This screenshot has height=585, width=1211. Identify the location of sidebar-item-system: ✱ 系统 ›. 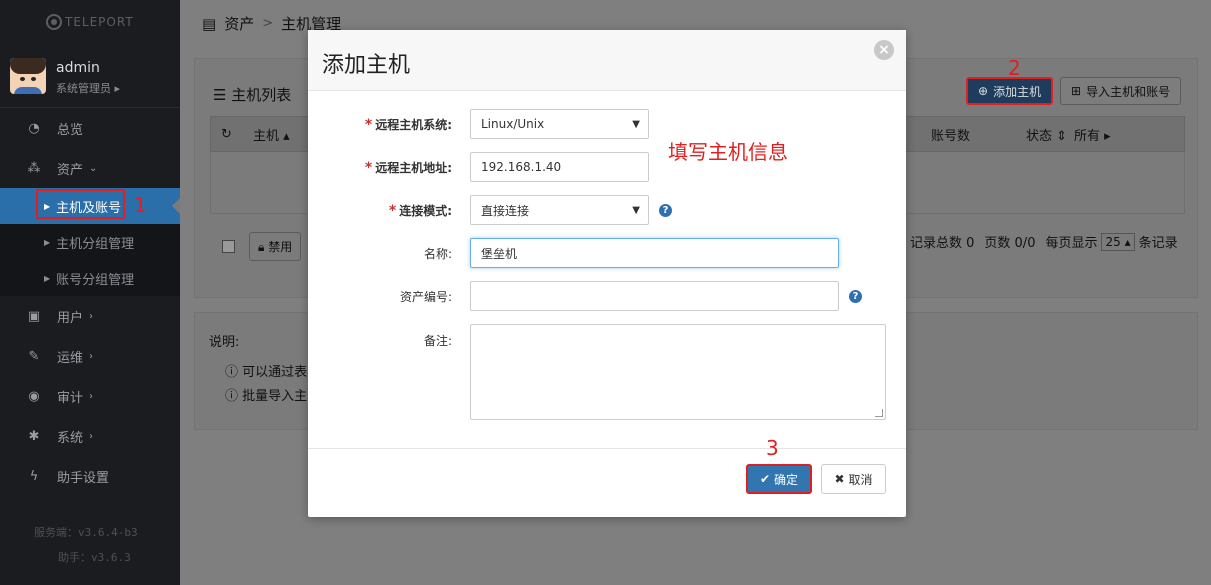
(90, 436).